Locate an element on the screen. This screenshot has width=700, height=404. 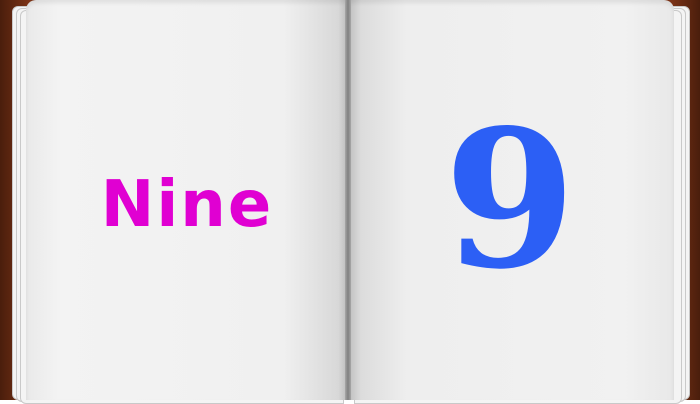
number-word: Nine is located at coordinates (187, 205).